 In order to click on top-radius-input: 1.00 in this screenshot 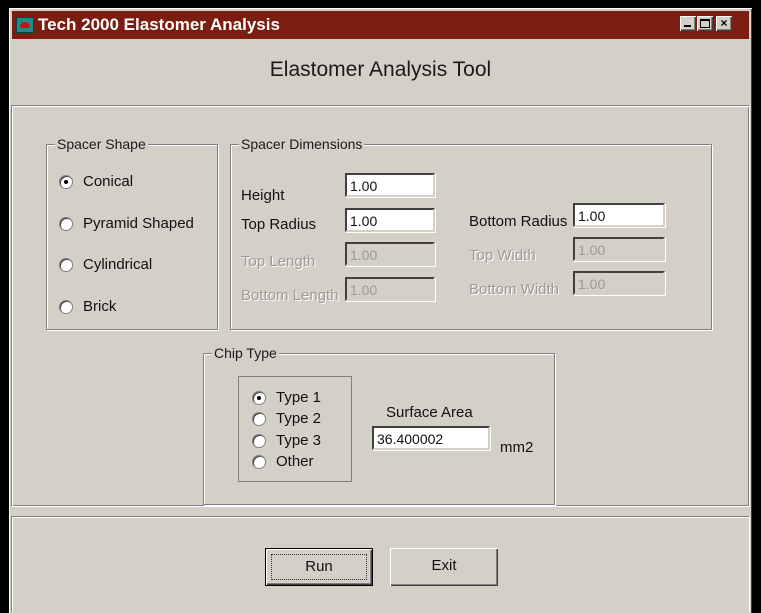, I will do `click(390, 220)`.